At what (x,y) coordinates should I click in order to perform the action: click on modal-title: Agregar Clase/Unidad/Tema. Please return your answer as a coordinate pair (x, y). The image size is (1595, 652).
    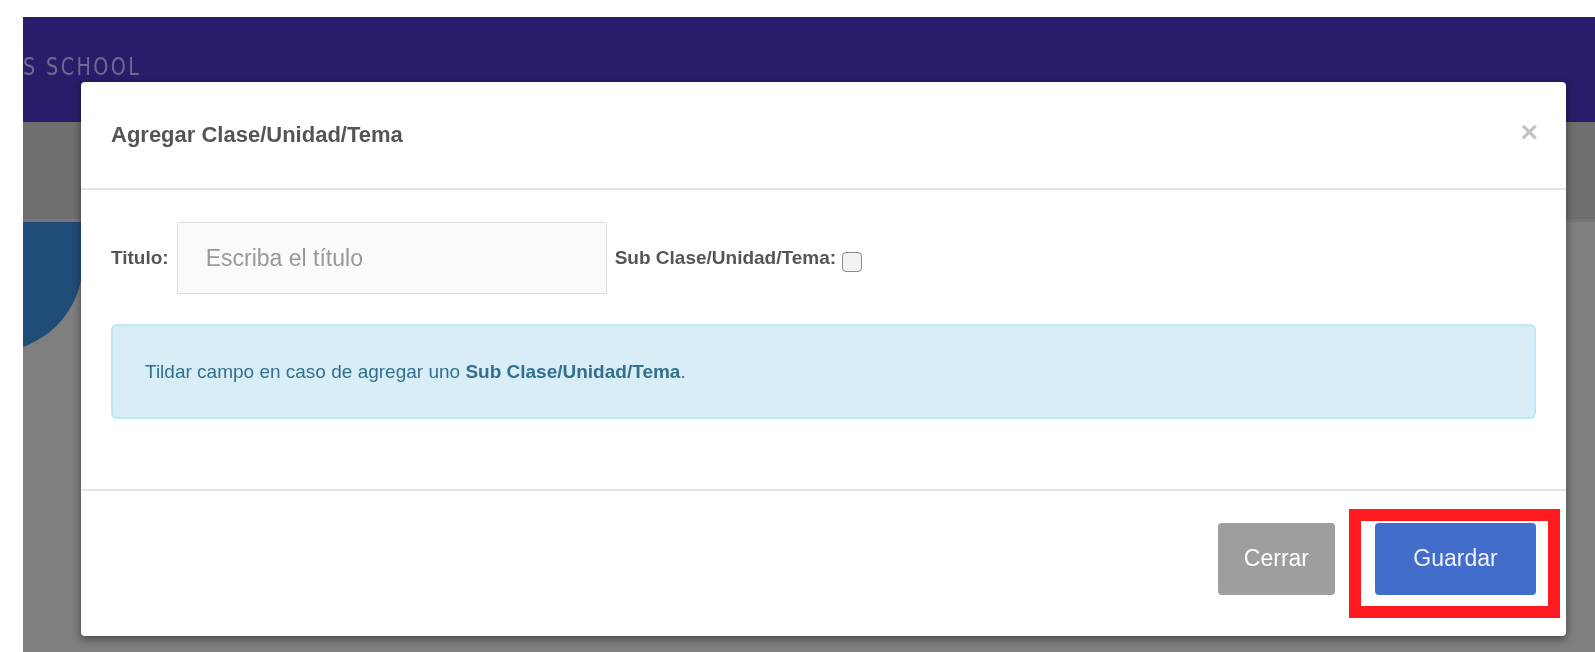
    Looking at the image, I should click on (257, 135).